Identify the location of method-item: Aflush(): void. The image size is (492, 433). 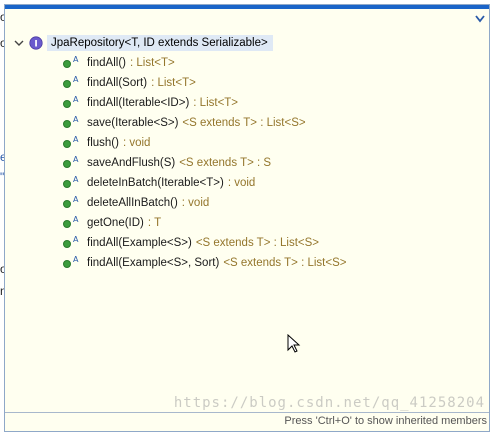
(106, 143).